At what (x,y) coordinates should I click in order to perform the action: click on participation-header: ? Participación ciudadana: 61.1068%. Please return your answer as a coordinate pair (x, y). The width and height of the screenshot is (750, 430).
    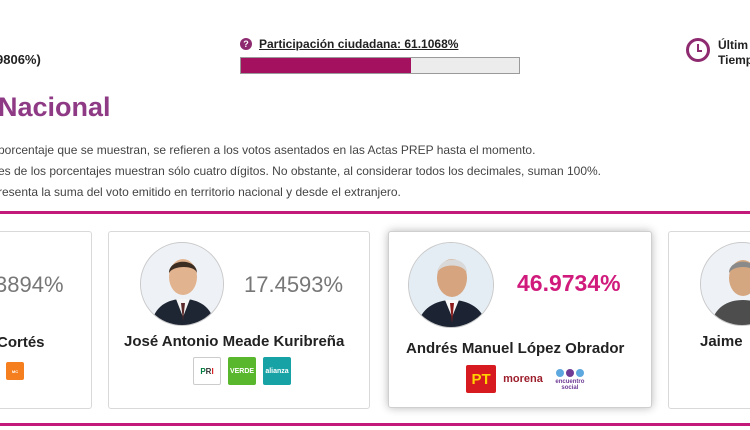
    Looking at the image, I should click on (381, 44).